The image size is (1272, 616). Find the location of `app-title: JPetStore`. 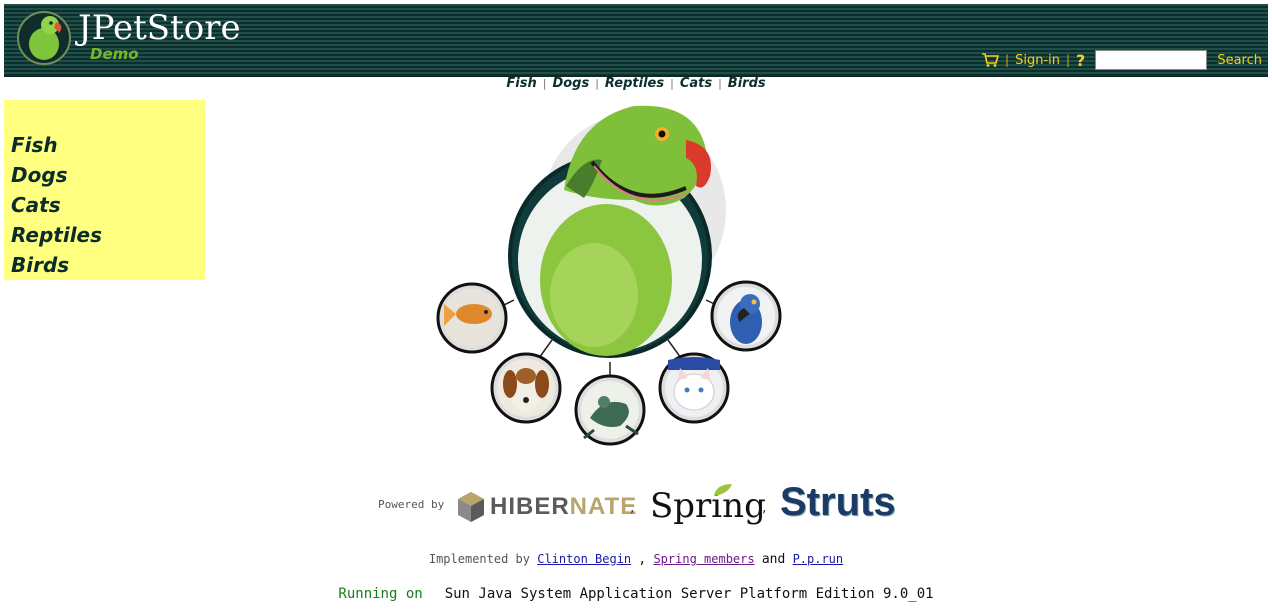

app-title: JPetStore is located at coordinates (159, 28).